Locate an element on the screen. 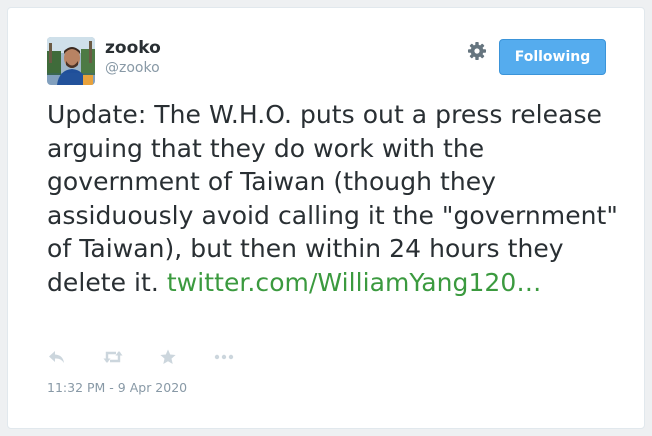  avatar-photo is located at coordinates (71, 61).